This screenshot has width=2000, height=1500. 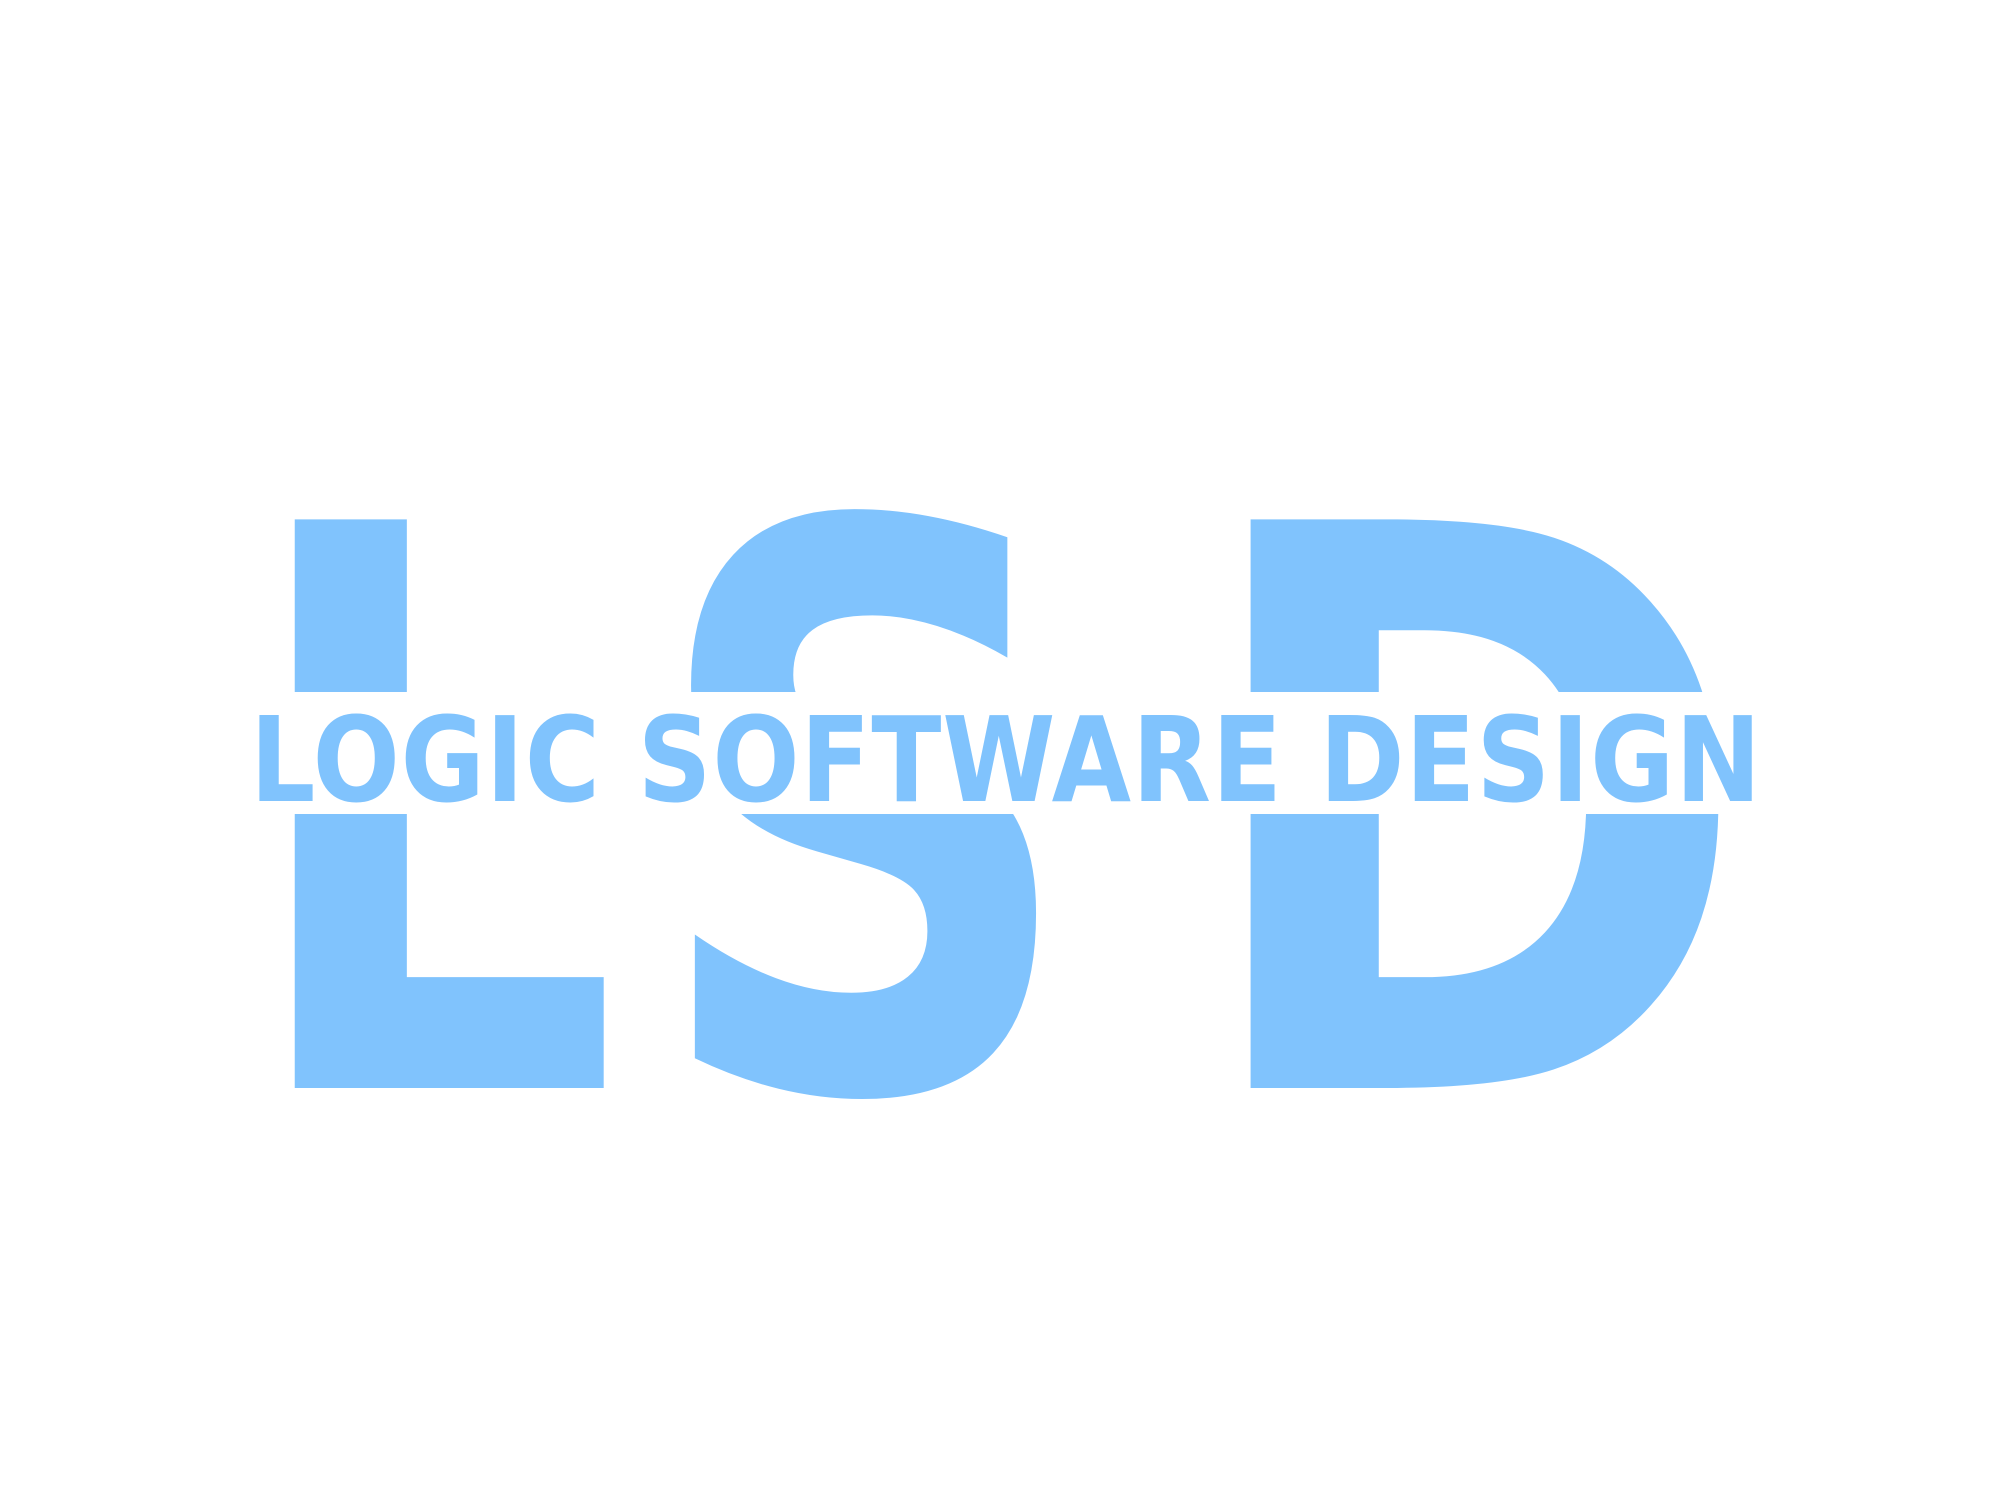 What do you see at coordinates (1006, 760) in the screenshot?
I see `company-name-tagline: LOGIC SOFTWARE DESIGN` at bounding box center [1006, 760].